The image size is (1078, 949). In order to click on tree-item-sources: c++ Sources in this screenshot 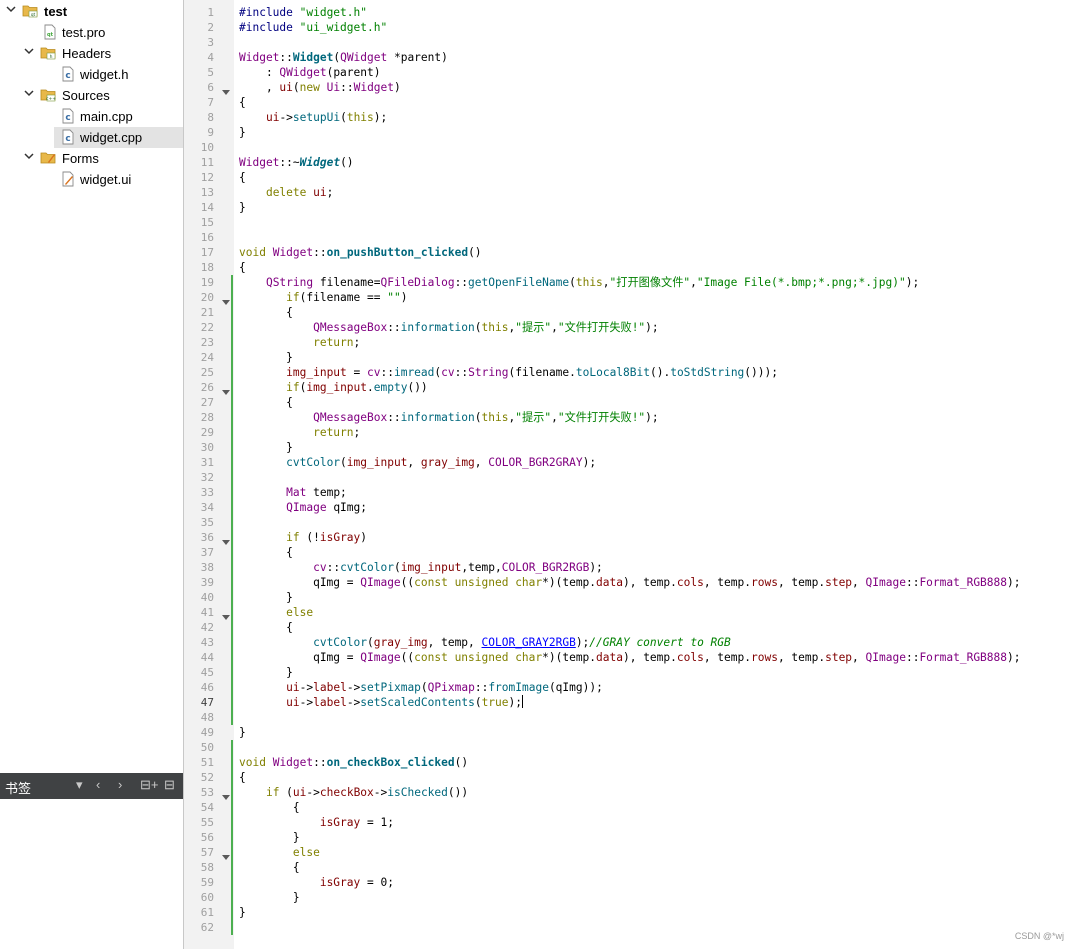, I will do `click(91, 95)`.